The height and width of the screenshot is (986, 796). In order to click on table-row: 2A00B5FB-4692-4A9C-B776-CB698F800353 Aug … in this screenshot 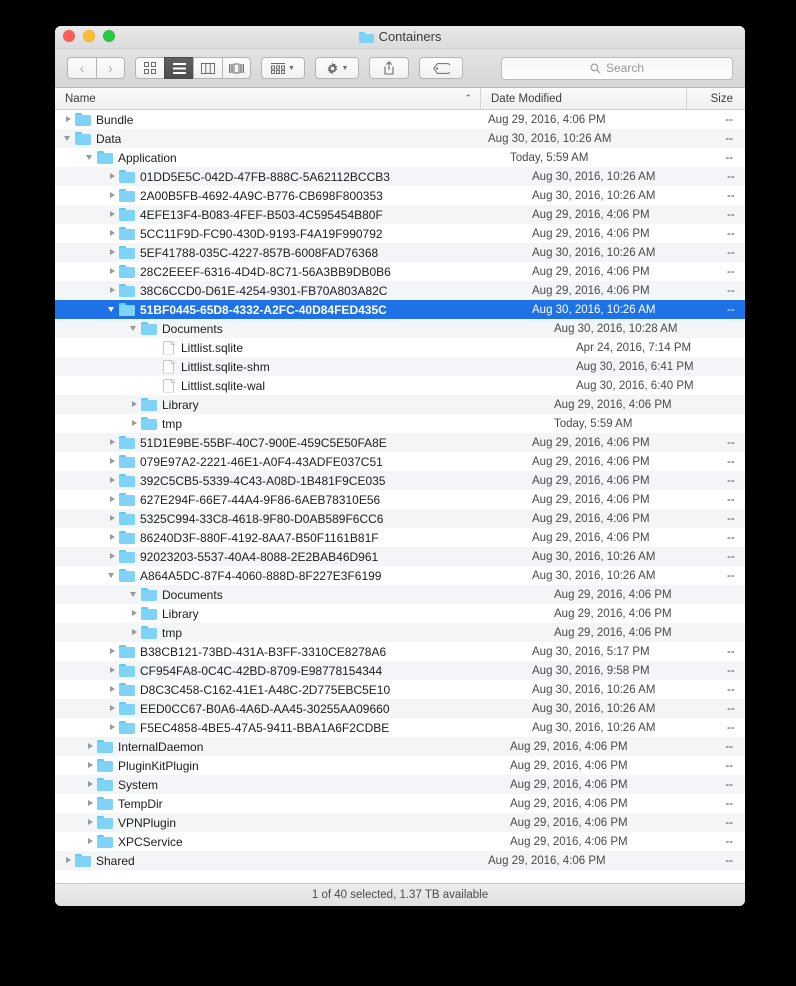, I will do `click(400, 195)`.